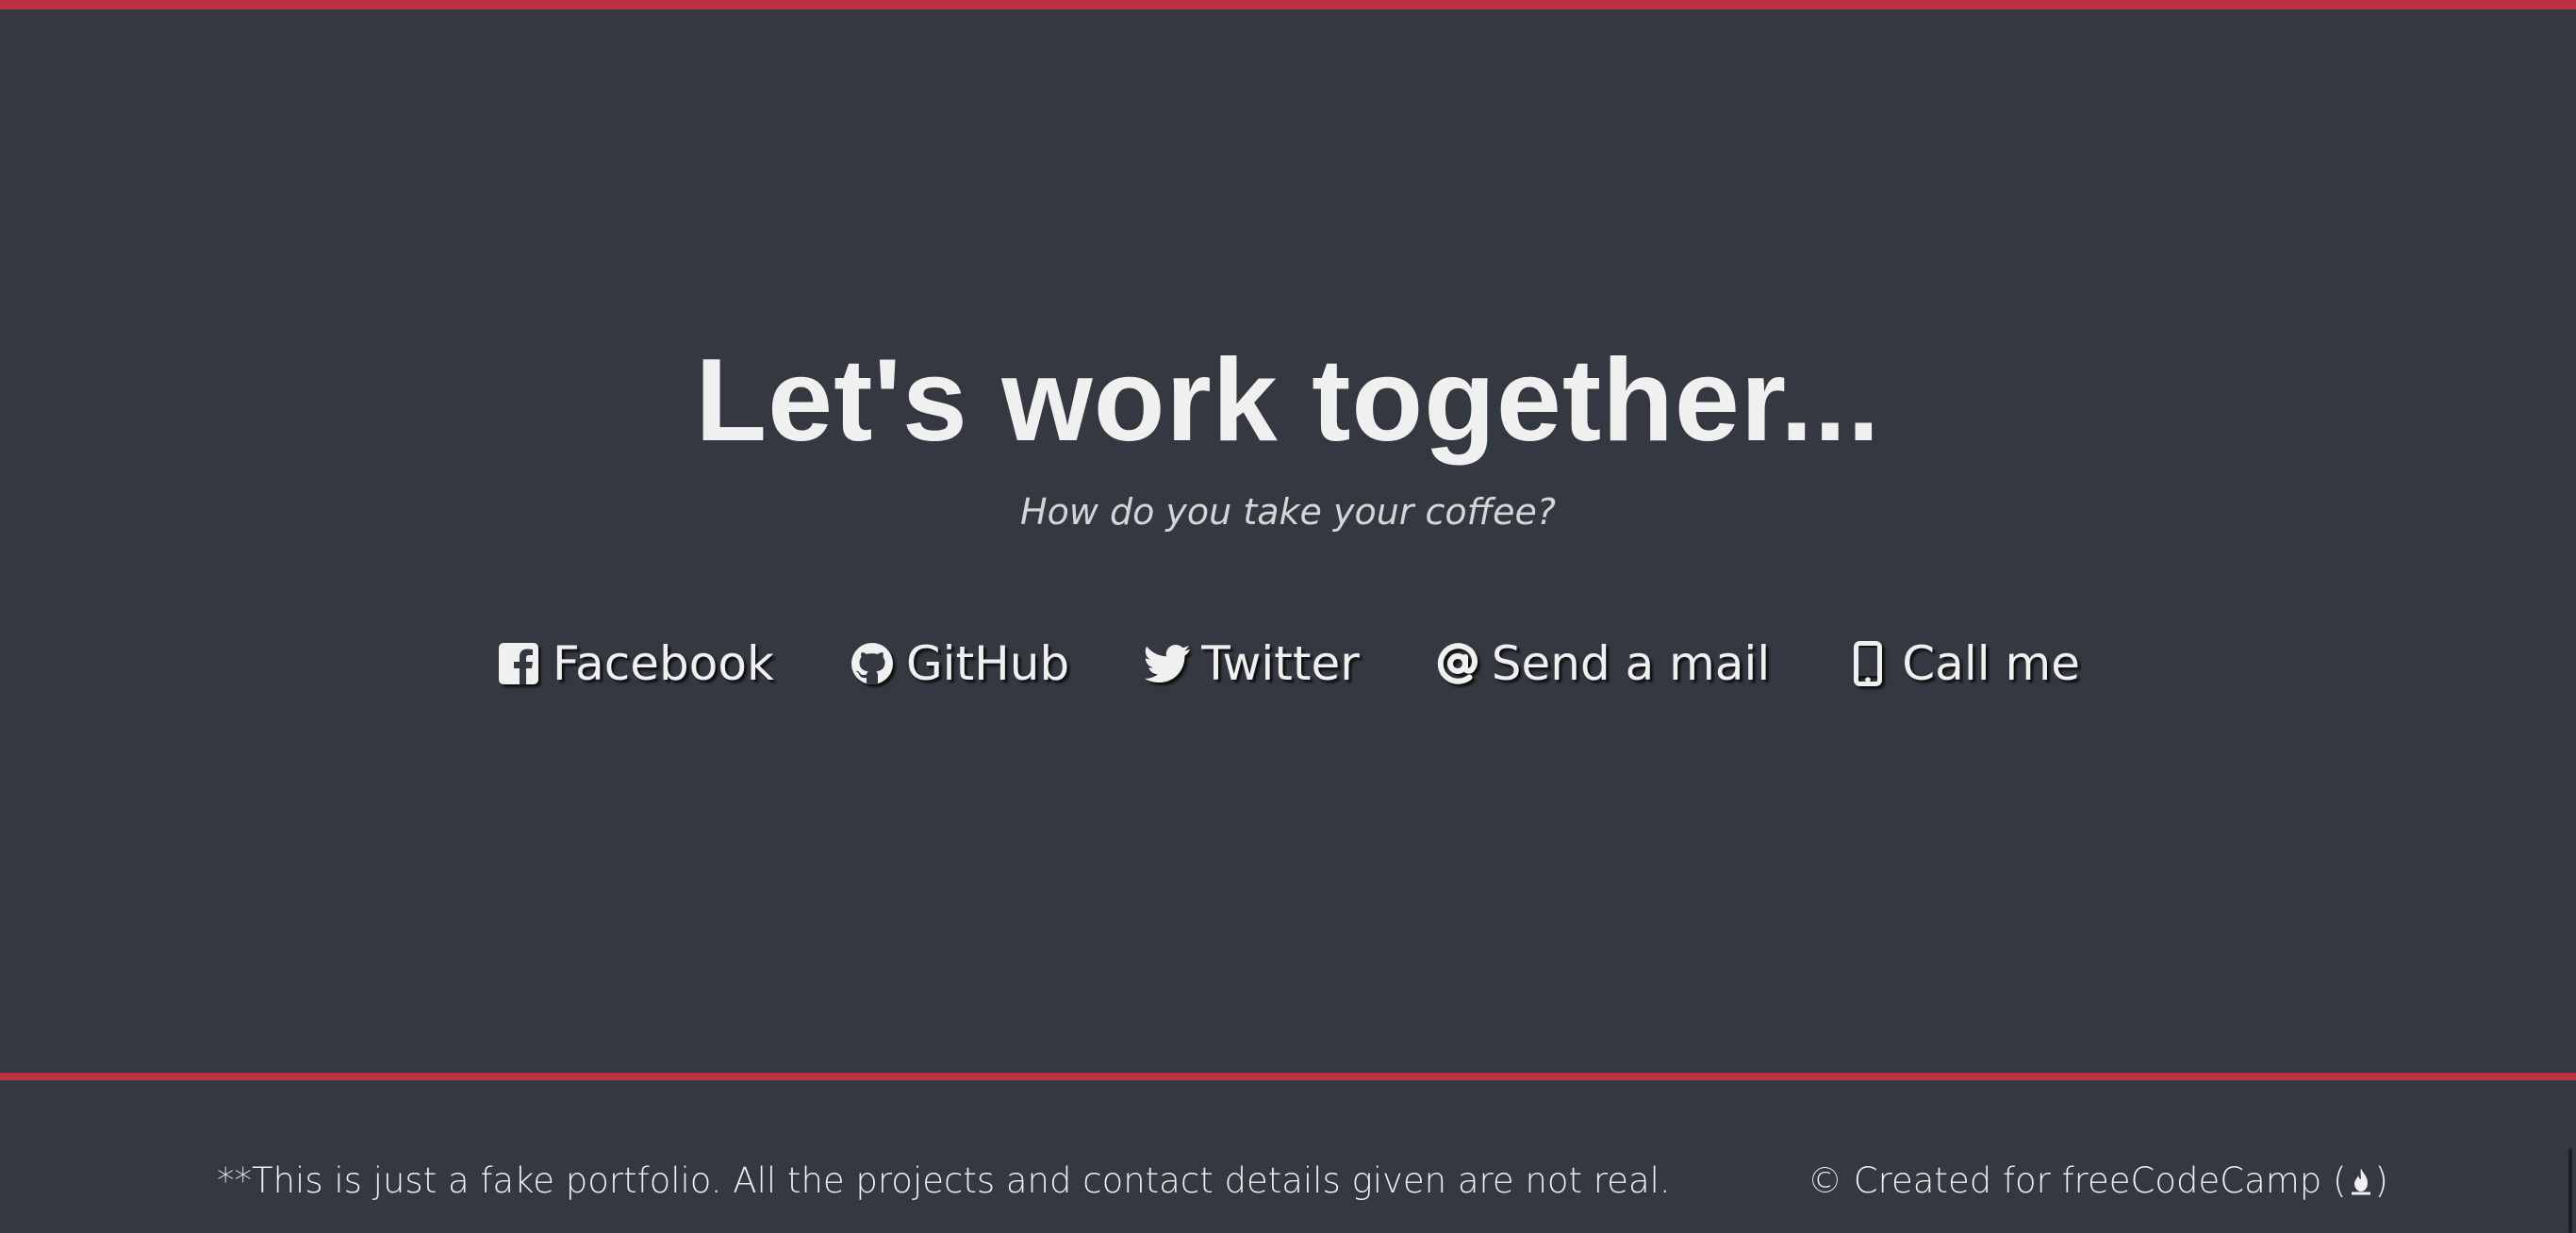  I want to click on contact-subtitle: How do you take your coffee?, so click(1288, 512).